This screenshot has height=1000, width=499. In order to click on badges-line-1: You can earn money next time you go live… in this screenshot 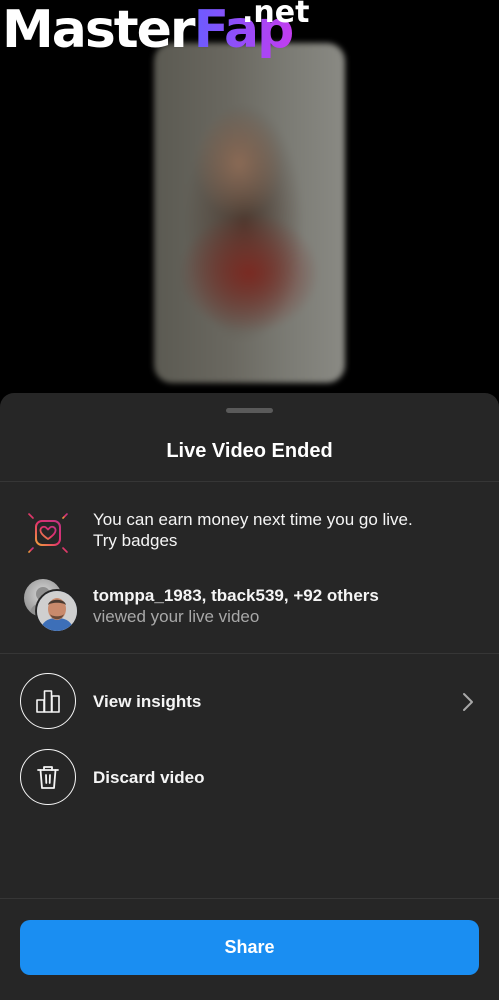, I will do `click(253, 519)`.